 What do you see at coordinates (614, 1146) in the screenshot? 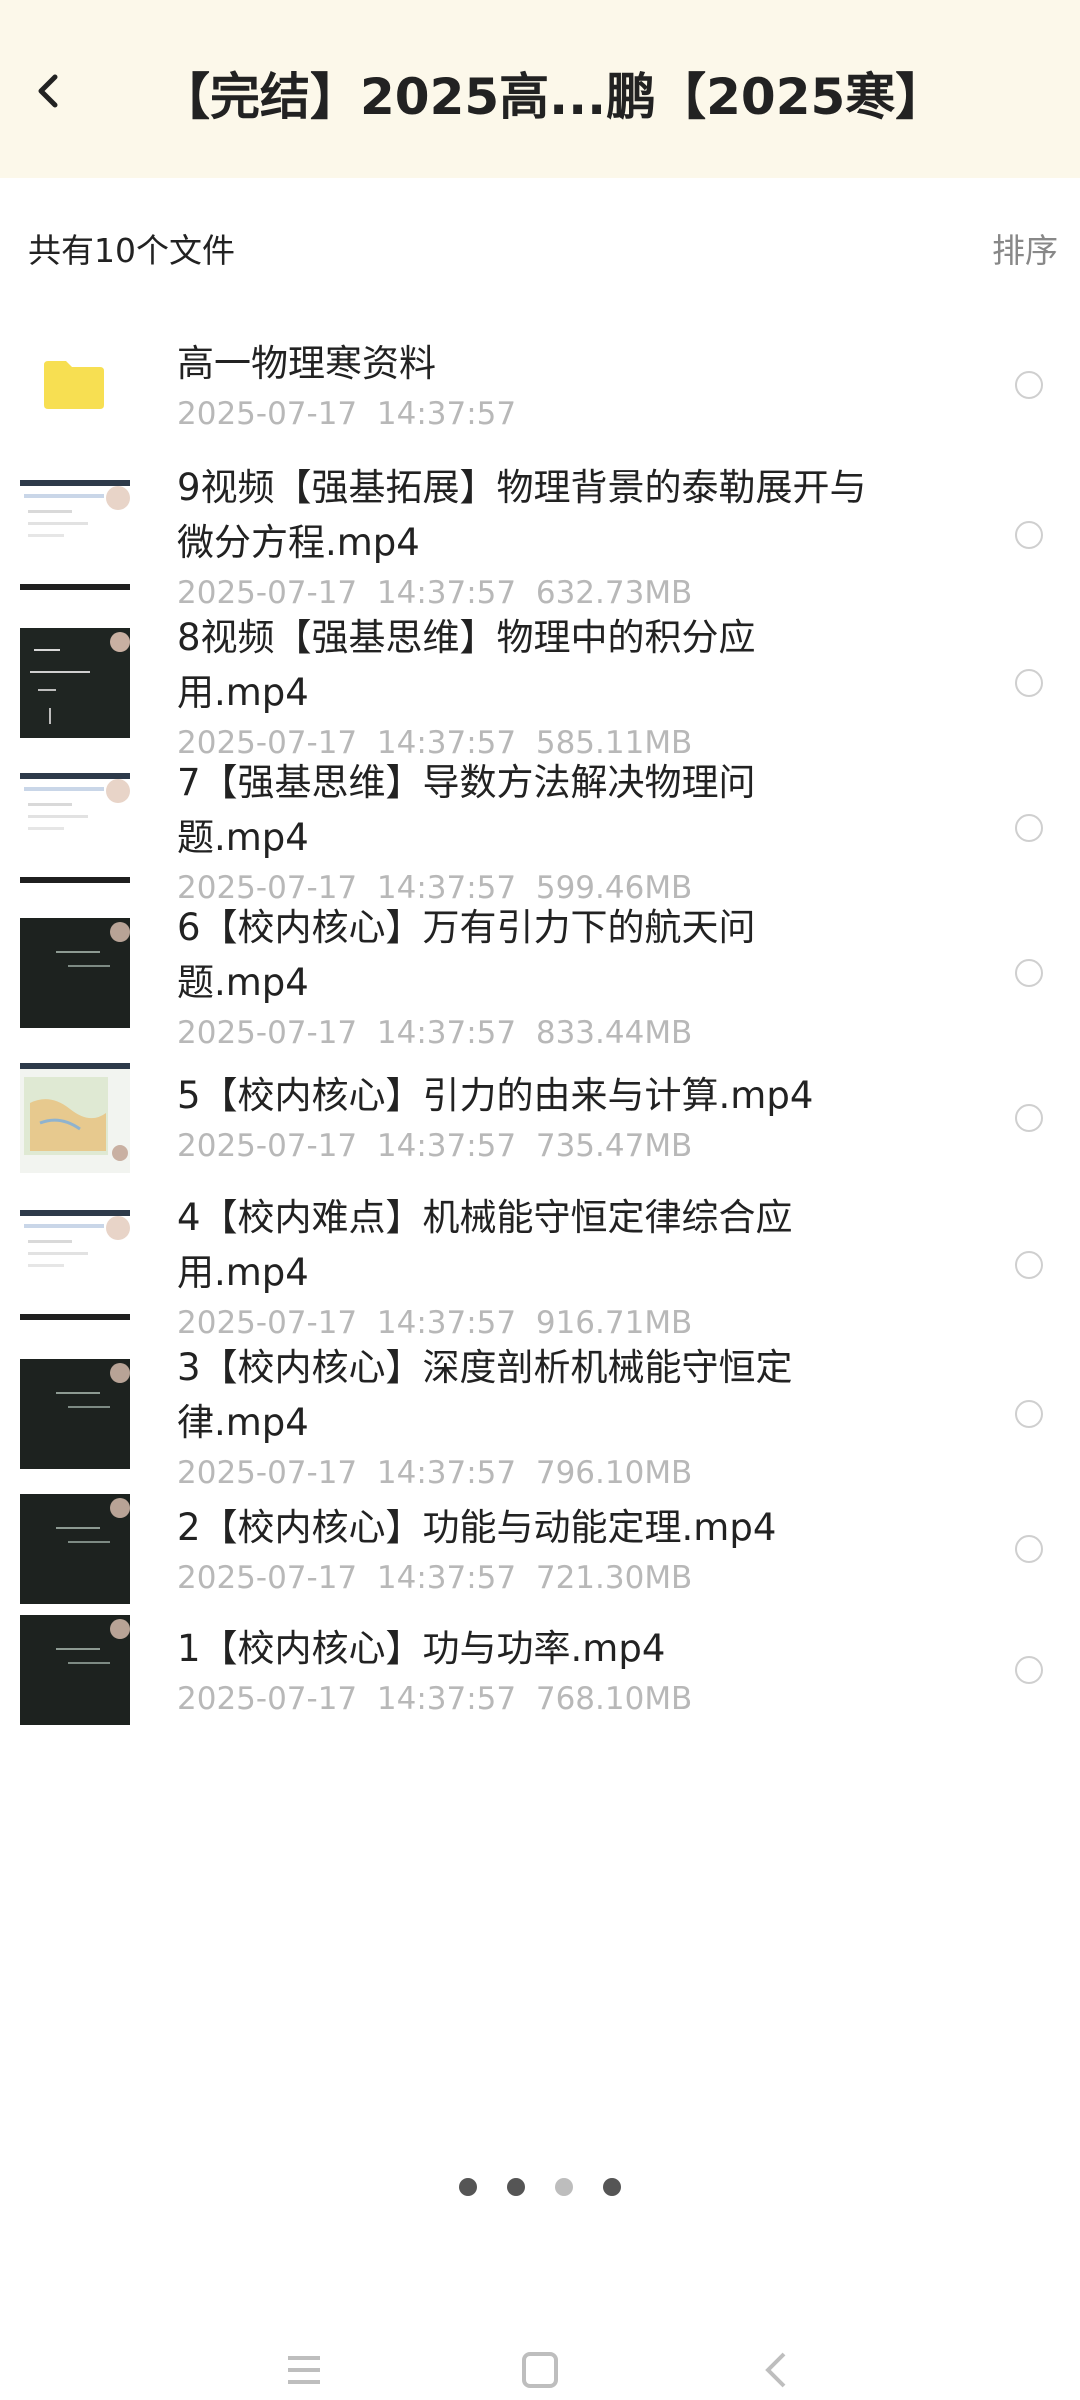
I see `file-size: 735.47MB` at bounding box center [614, 1146].